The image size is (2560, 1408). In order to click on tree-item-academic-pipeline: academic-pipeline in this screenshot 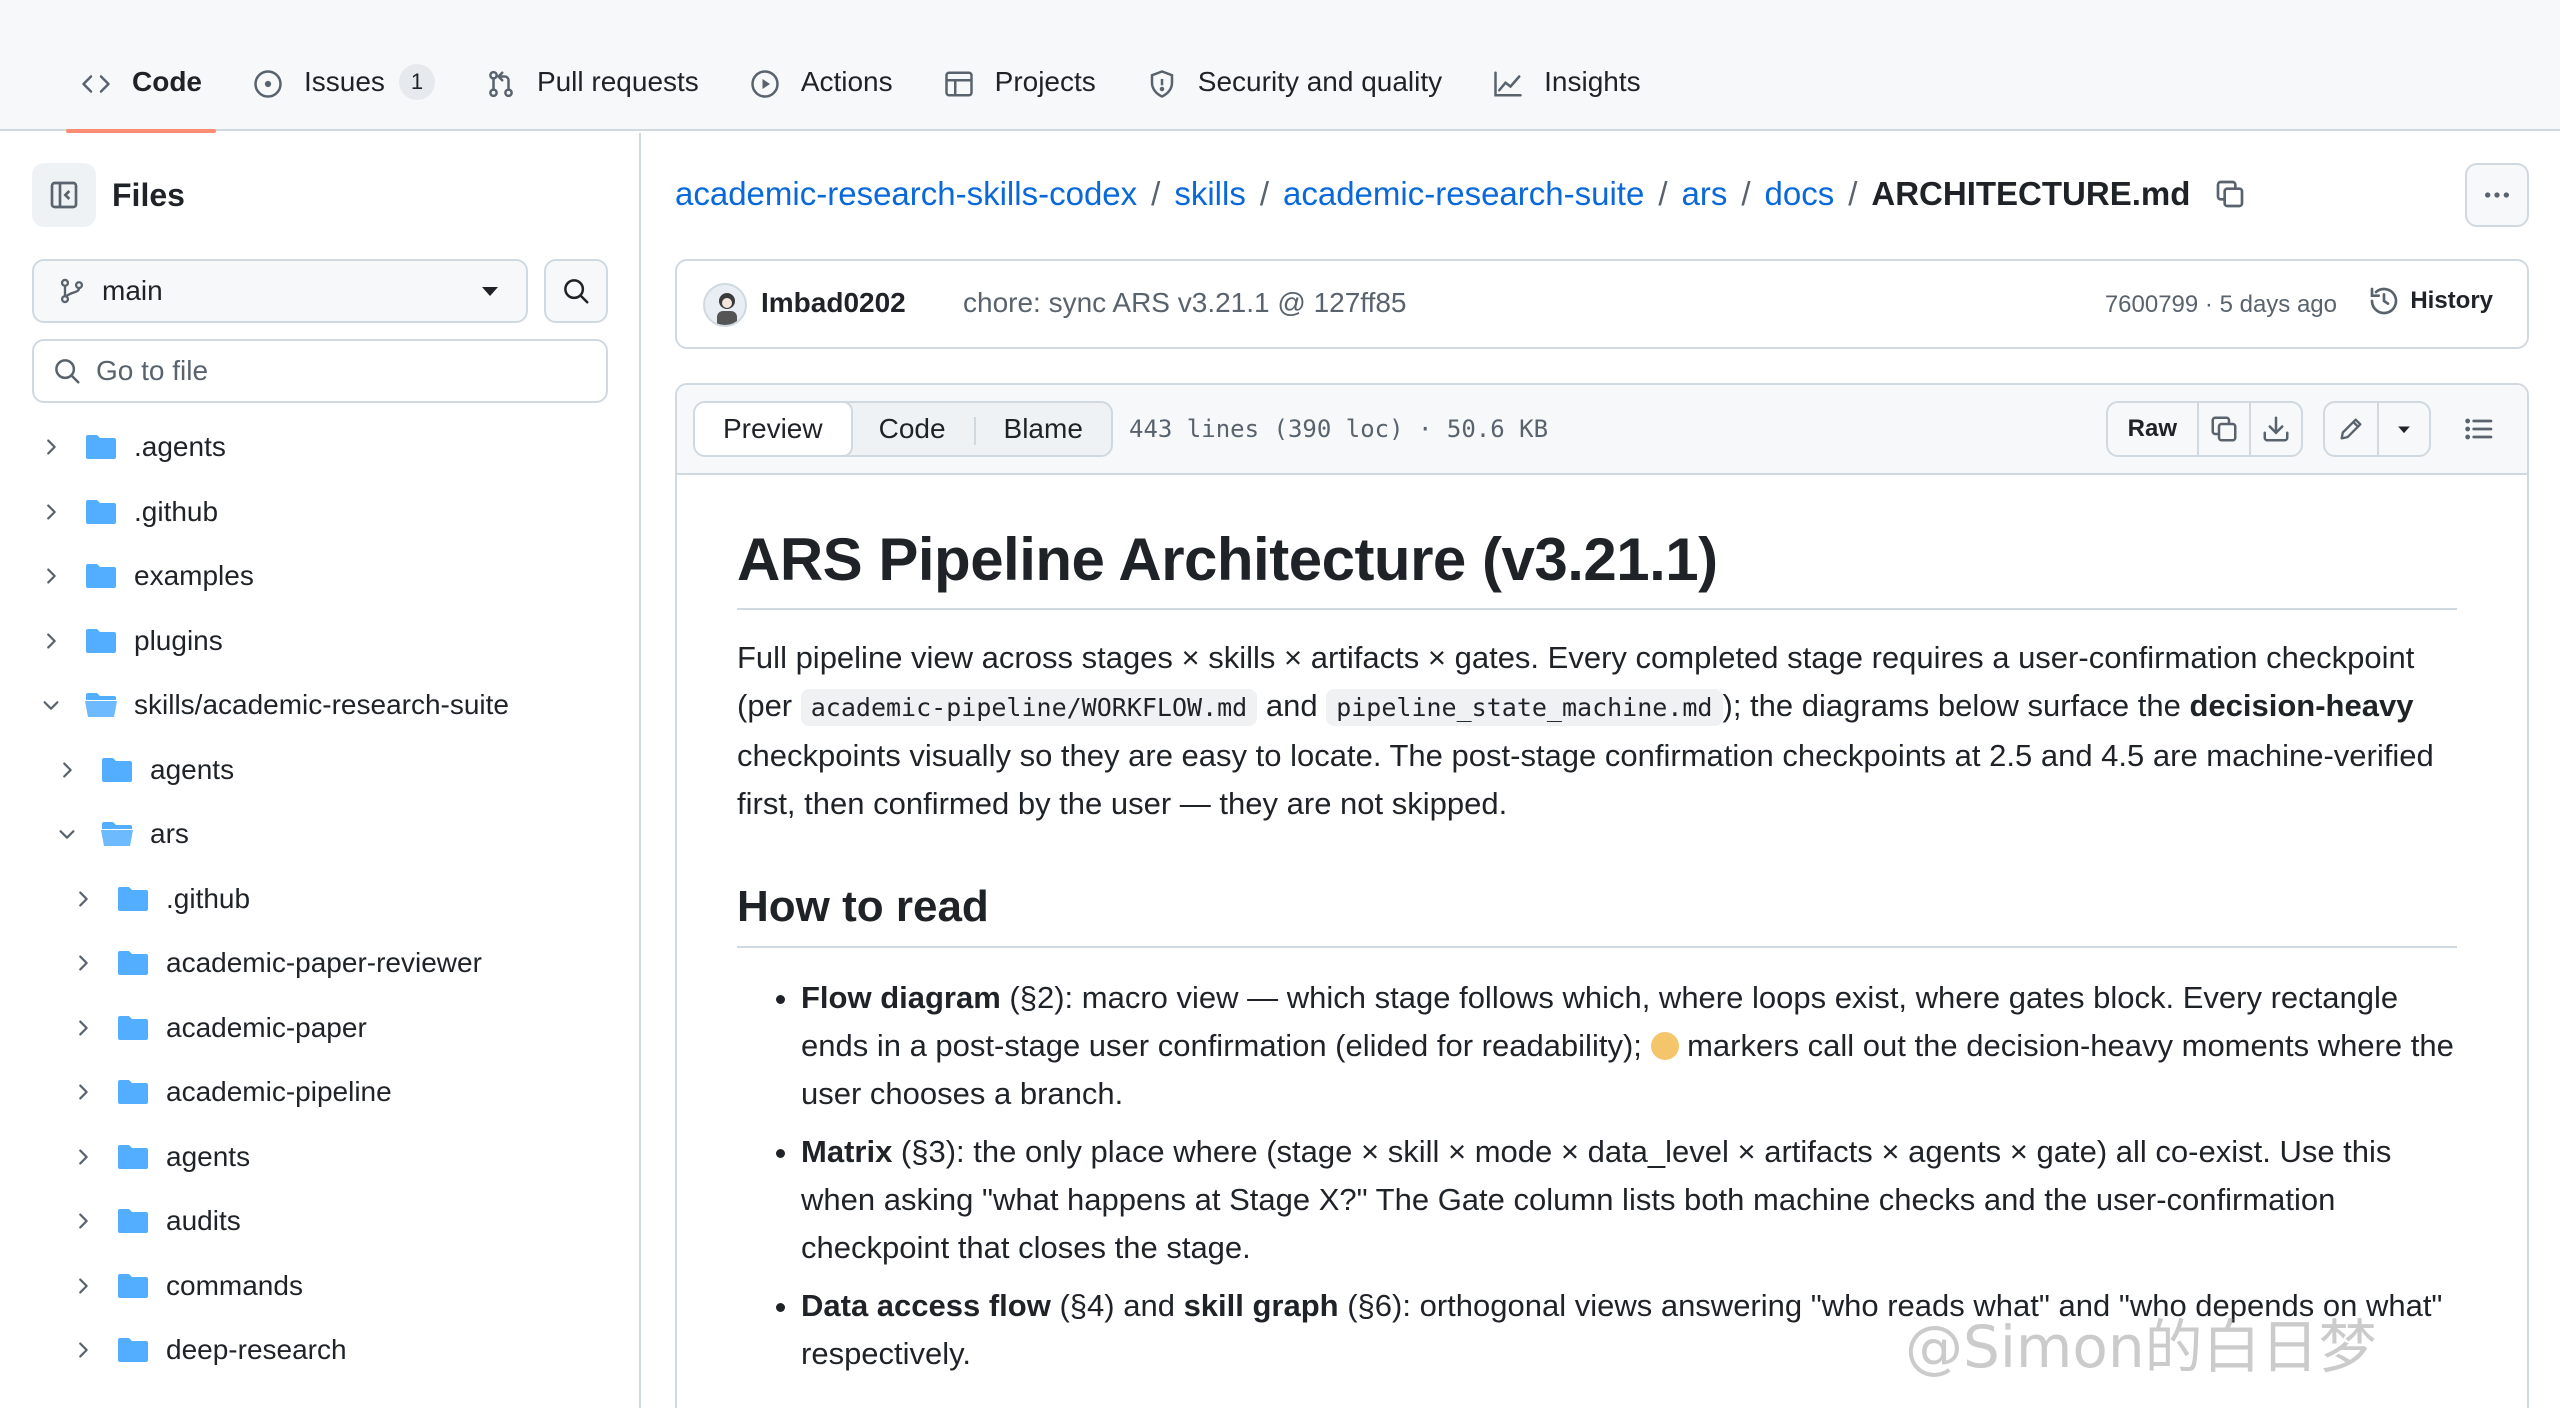, I will do `click(230, 1092)`.